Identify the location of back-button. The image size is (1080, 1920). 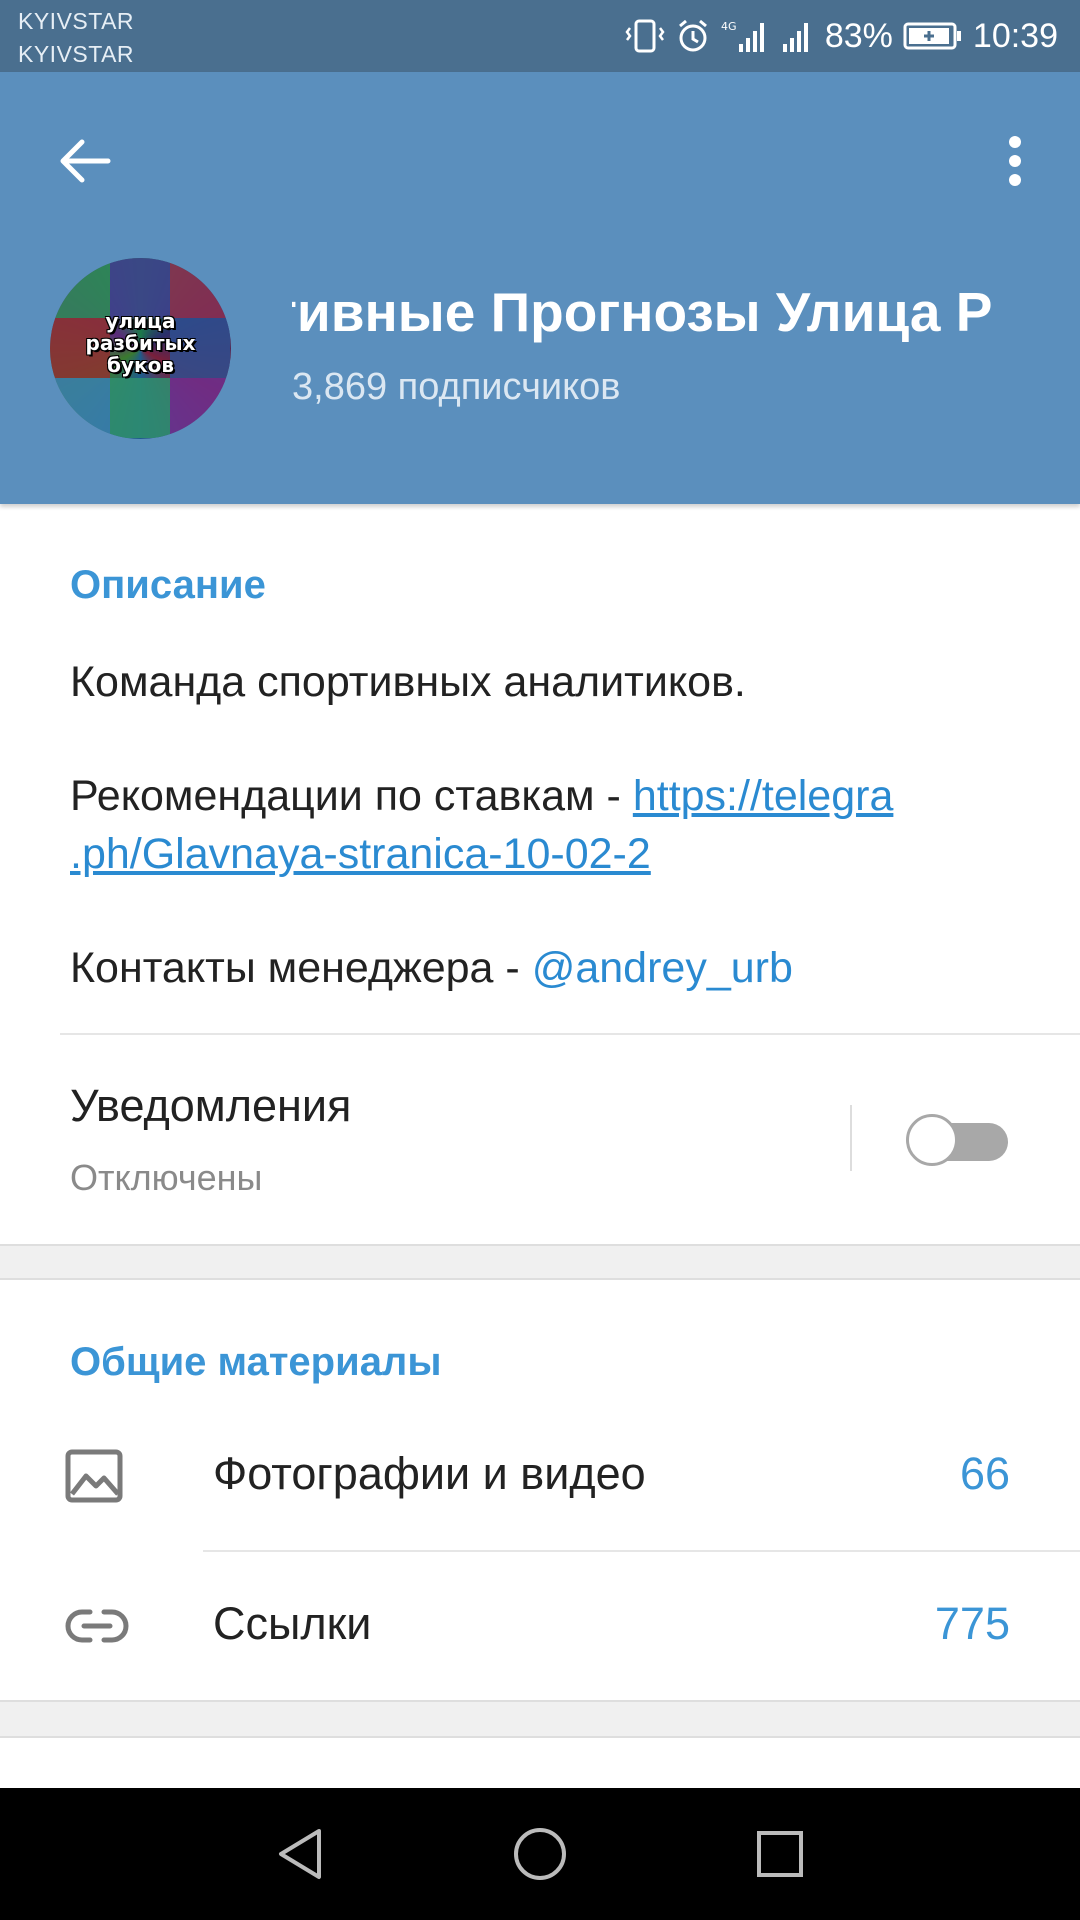
(85, 163).